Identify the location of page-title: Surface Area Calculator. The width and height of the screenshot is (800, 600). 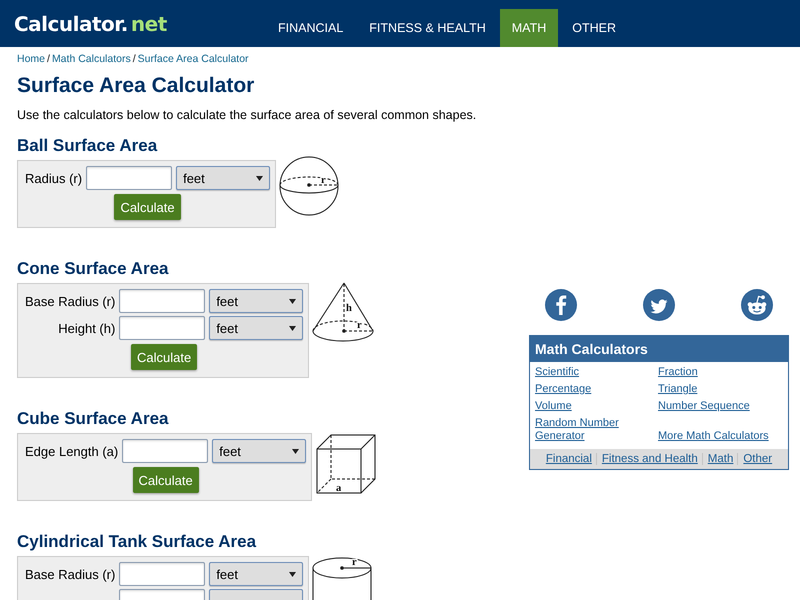
(136, 86).